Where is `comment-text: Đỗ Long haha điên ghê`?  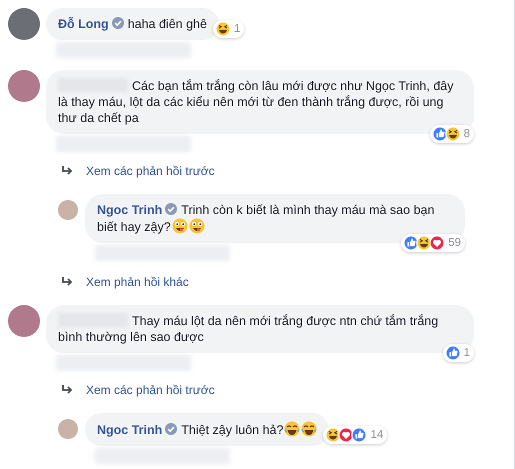 comment-text: Đỗ Long haha điên ghê is located at coordinates (132, 24).